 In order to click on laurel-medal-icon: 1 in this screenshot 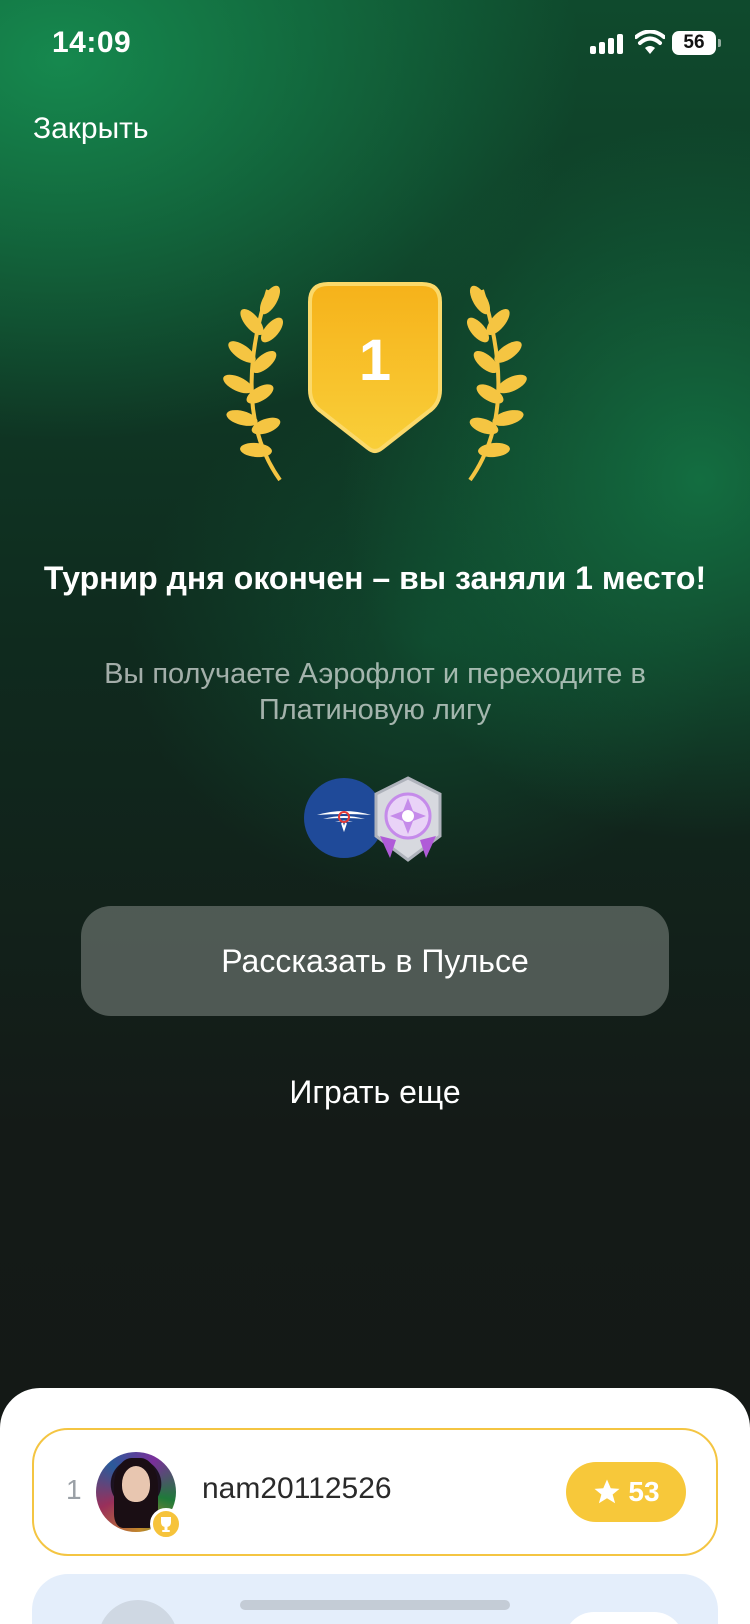, I will do `click(375, 382)`.